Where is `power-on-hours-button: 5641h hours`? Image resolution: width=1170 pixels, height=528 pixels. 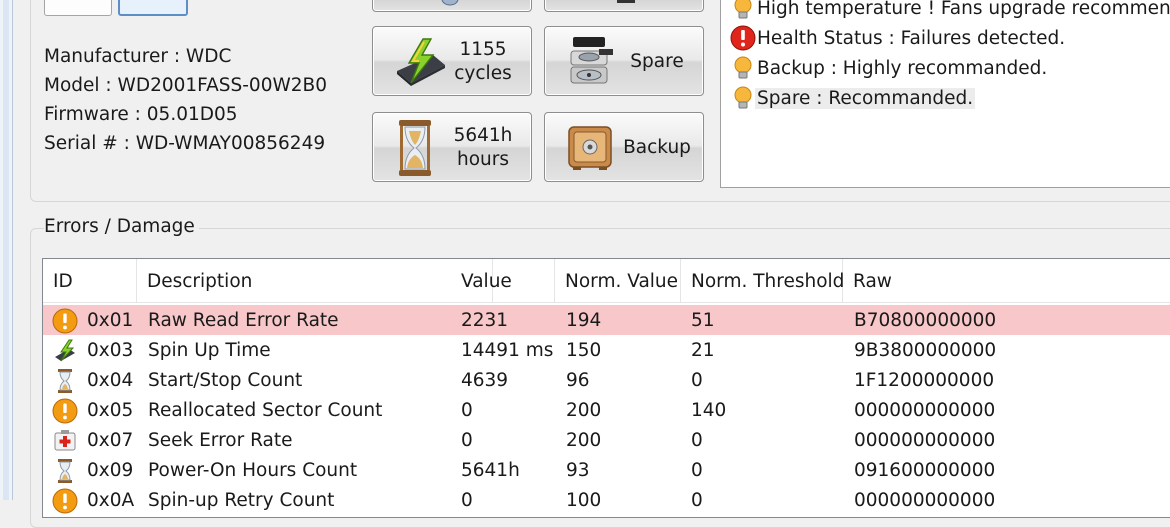 power-on-hours-button: 5641h hours is located at coordinates (452, 147).